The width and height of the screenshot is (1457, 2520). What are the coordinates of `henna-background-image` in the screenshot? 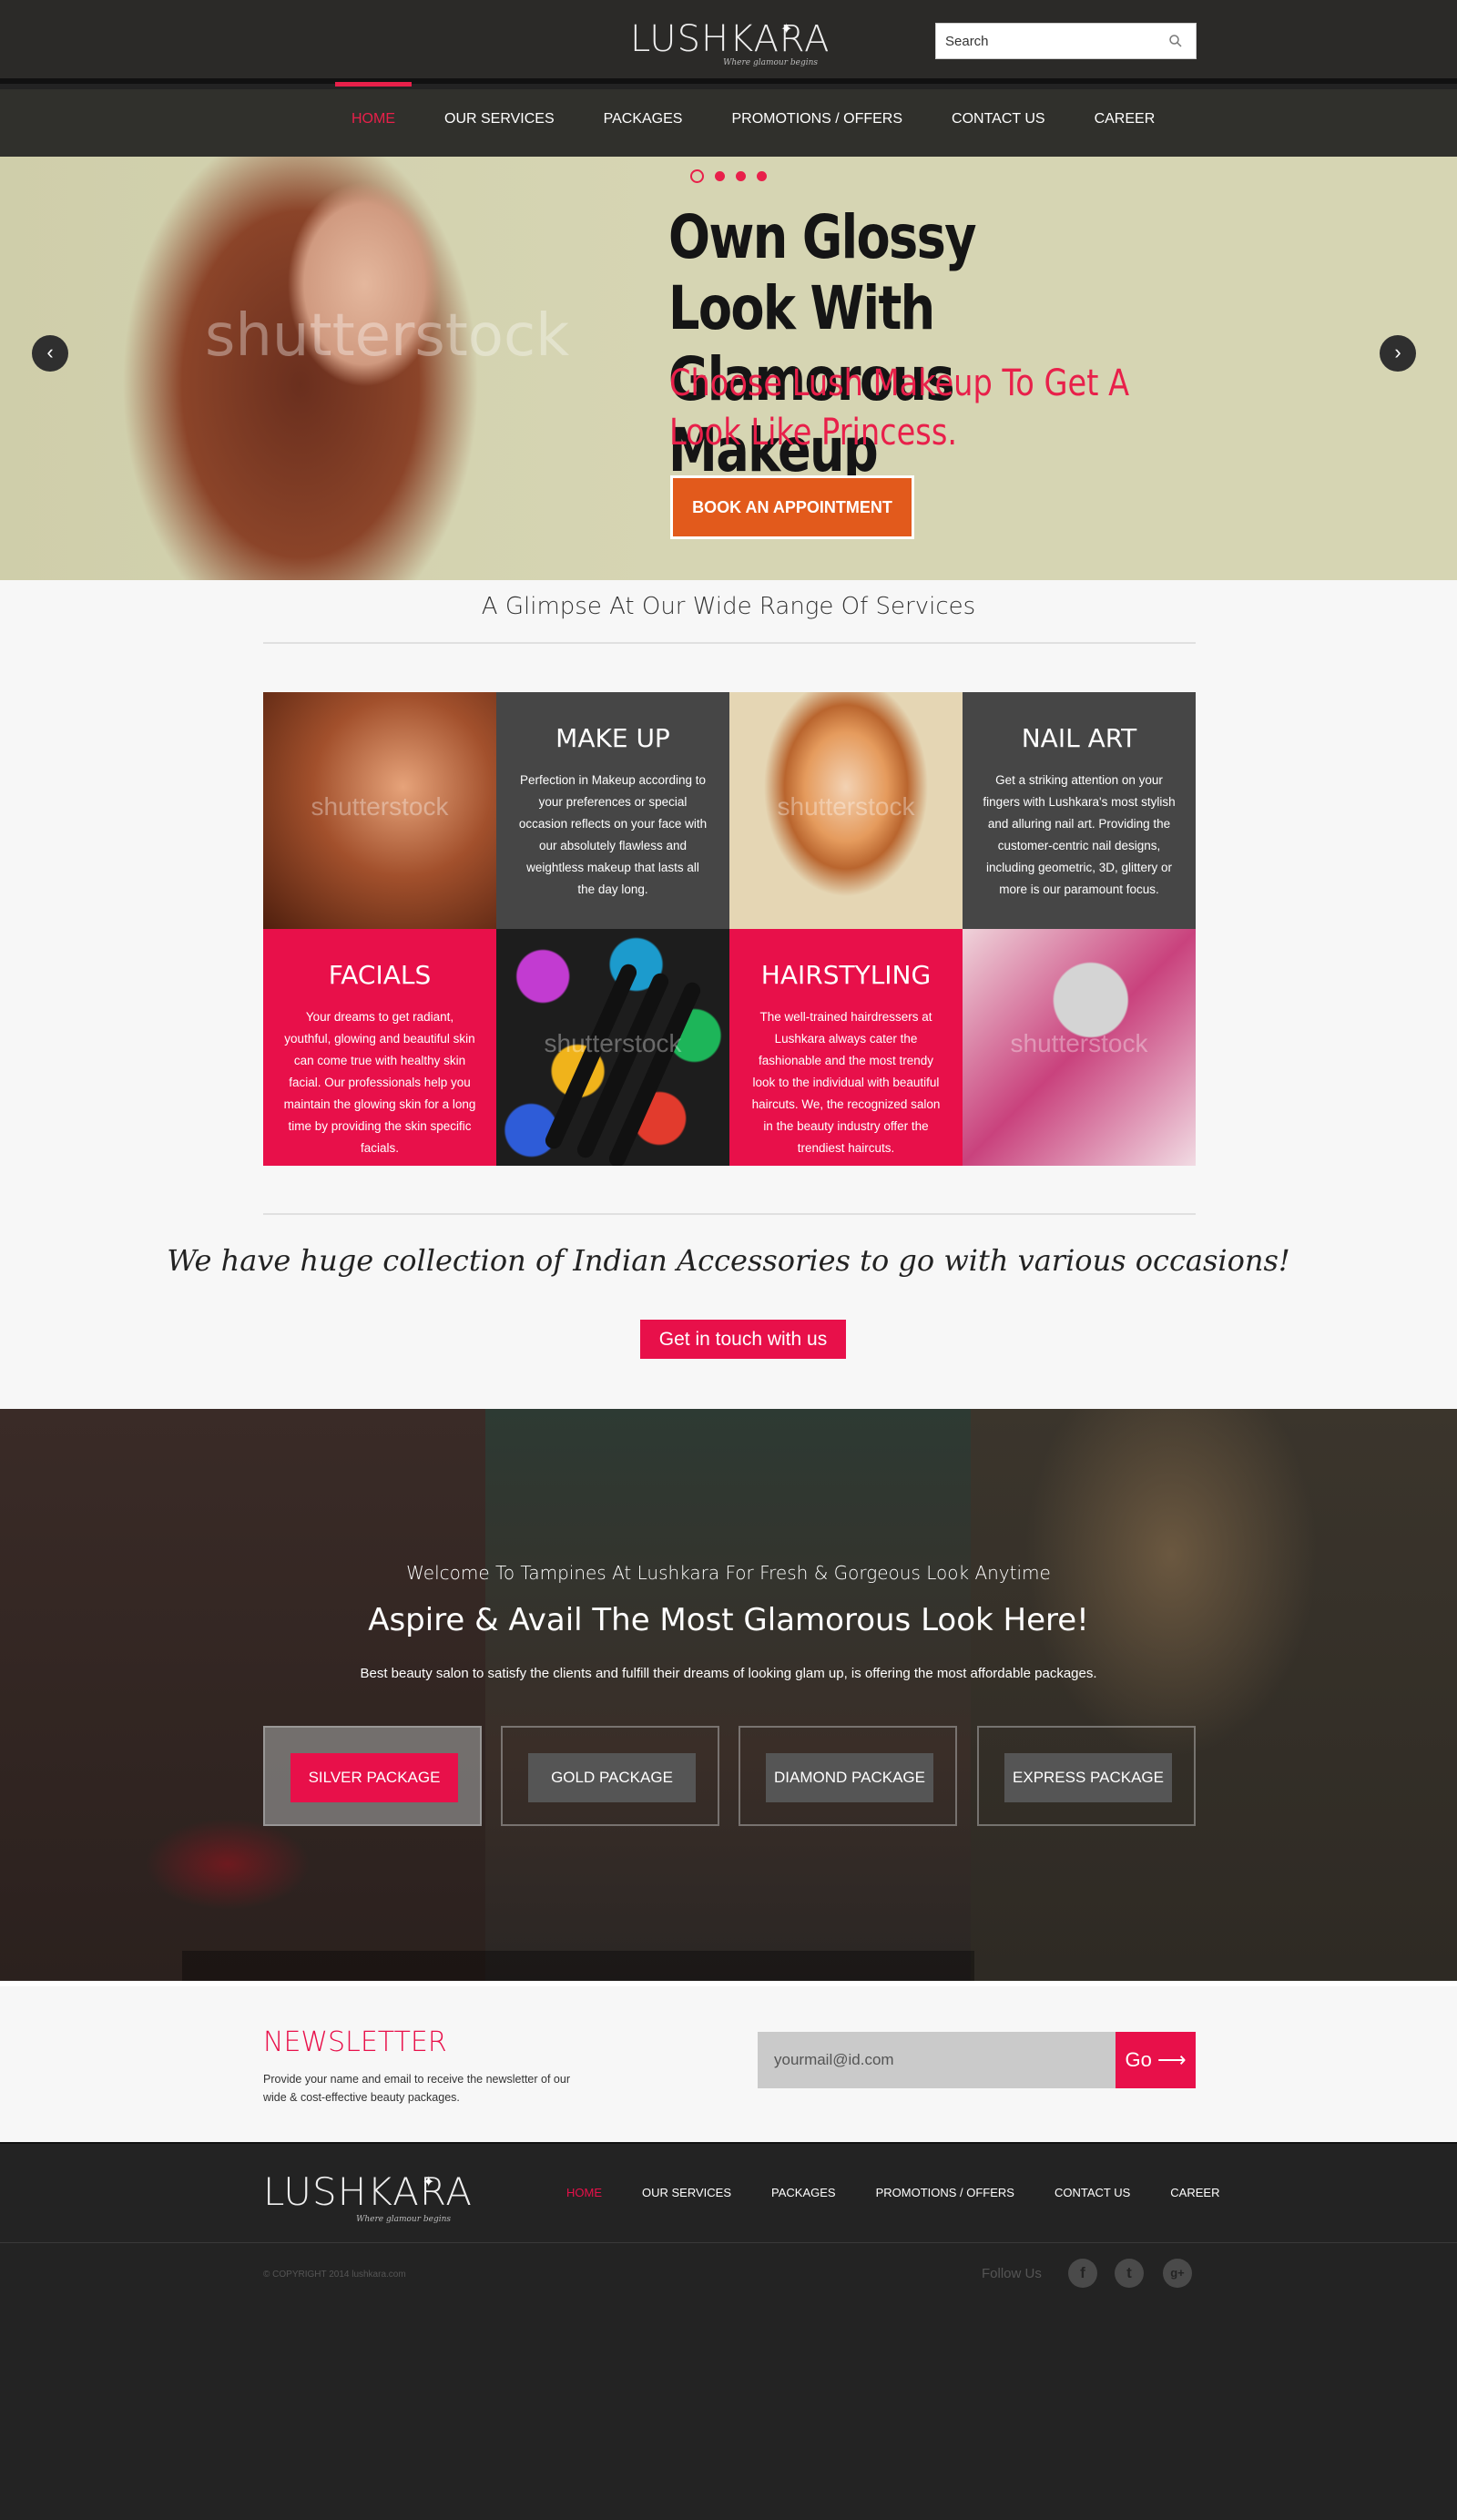 It's located at (728, 1695).